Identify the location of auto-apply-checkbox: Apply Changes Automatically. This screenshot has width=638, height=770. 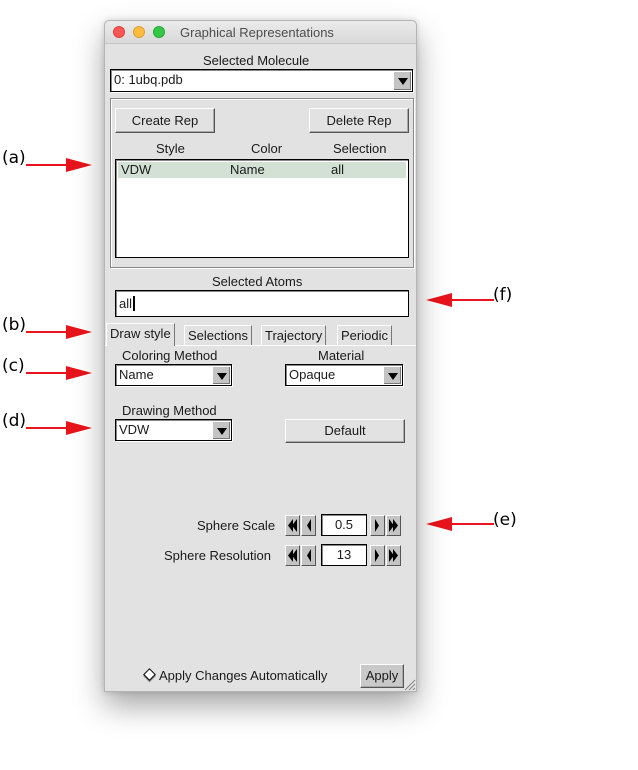
(235, 675).